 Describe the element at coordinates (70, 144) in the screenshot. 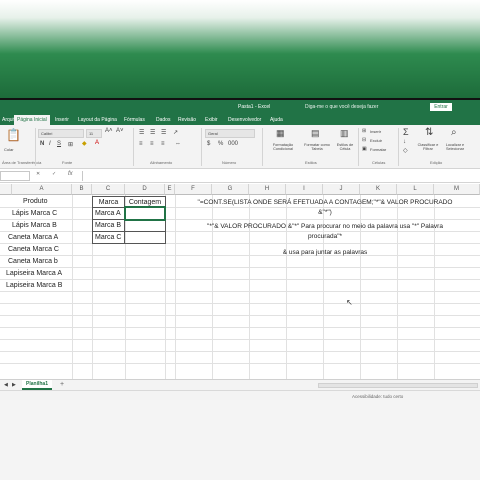

I see `borders-icon: ⊞` at that location.